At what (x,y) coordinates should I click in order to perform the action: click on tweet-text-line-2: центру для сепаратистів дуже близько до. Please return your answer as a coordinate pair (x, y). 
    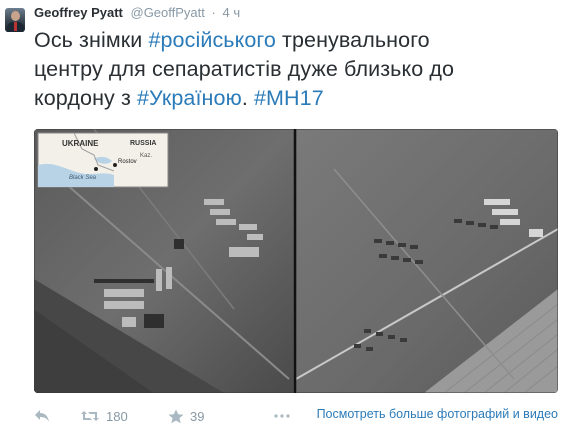
    Looking at the image, I should click on (244, 69).